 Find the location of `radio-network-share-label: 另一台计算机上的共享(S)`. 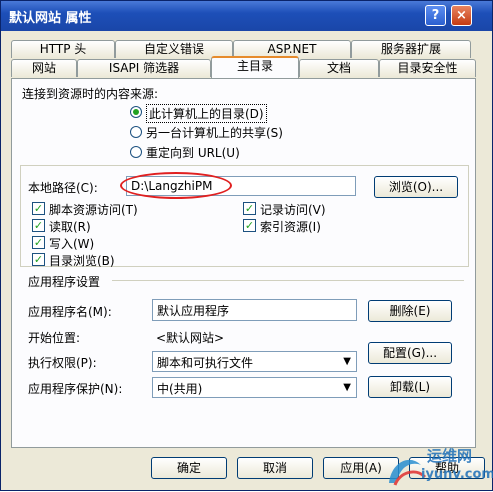

radio-network-share-label: 另一台计算机上的共享(S) is located at coordinates (214, 133).